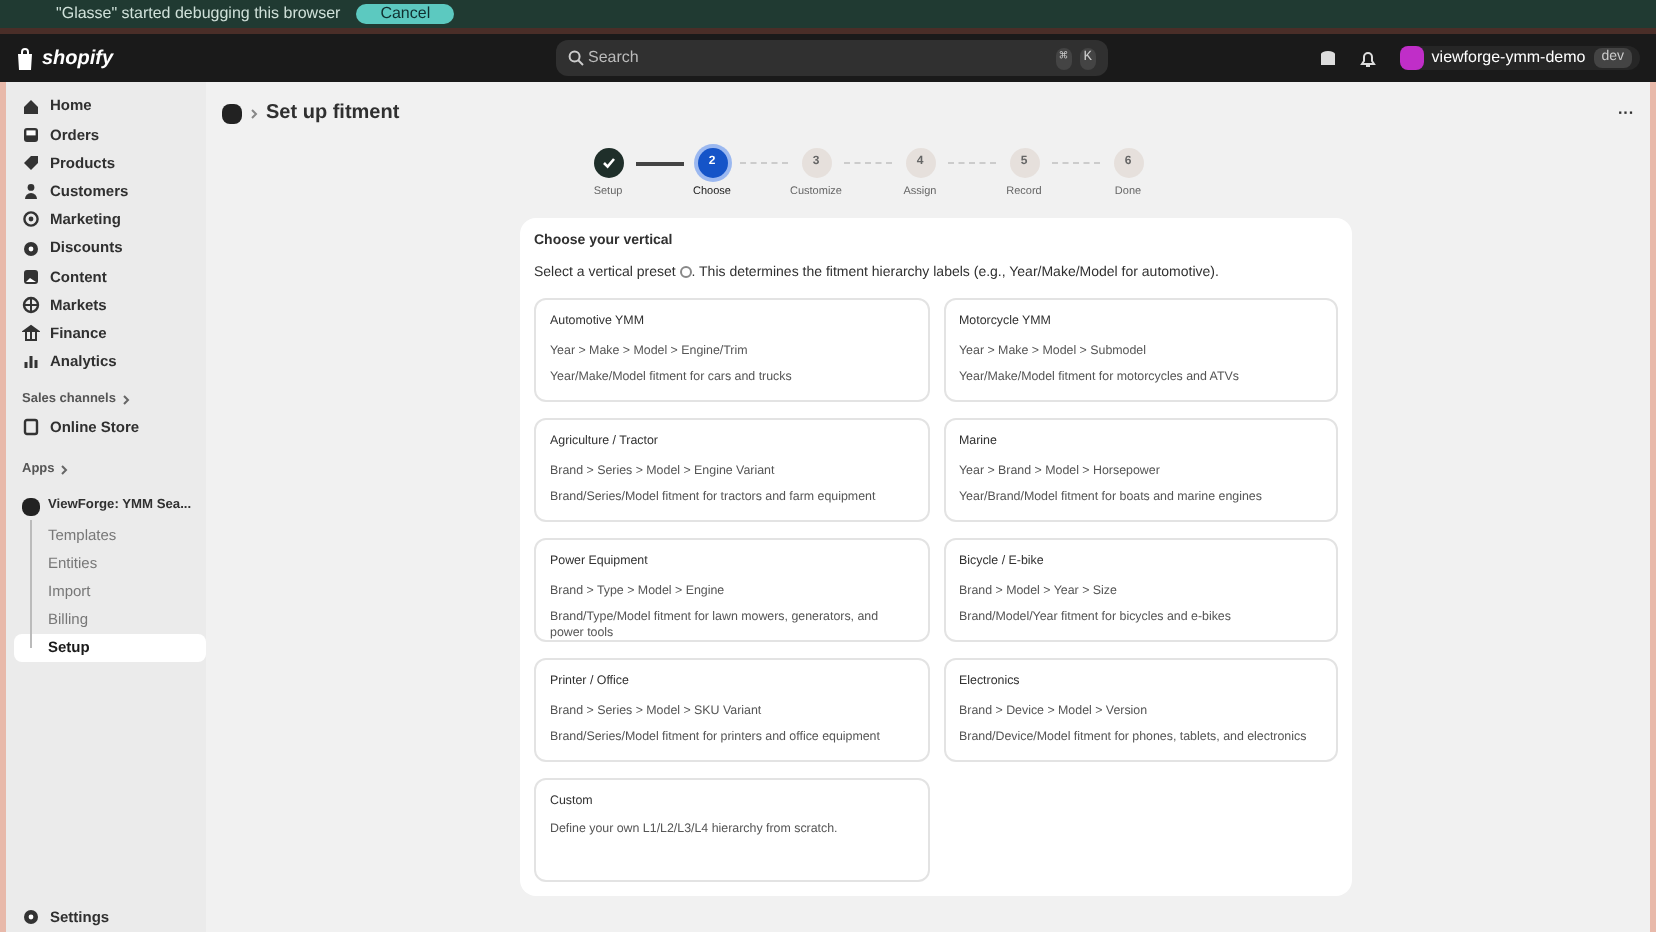  I want to click on tag-icon, so click(31, 162).